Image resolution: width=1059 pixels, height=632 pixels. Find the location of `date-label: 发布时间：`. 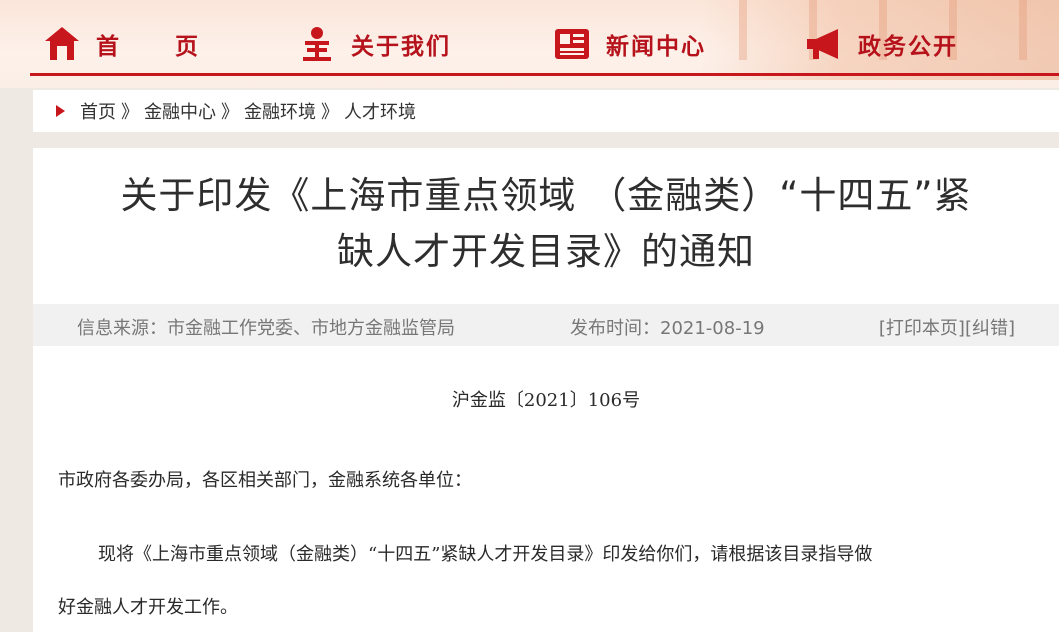

date-label: 发布时间： is located at coordinates (615, 328).